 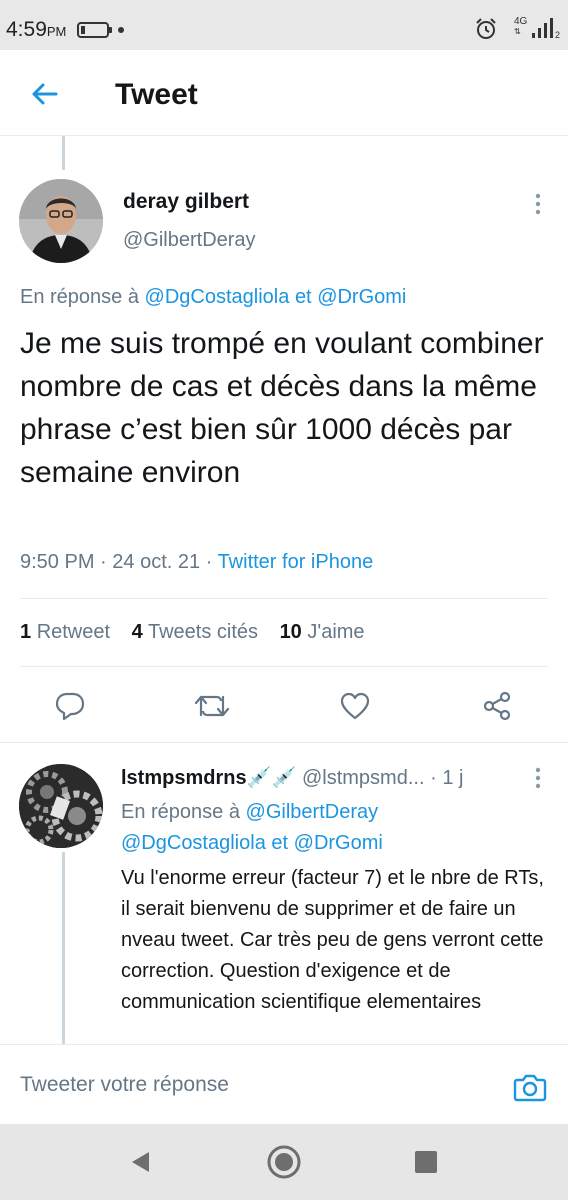 I want to click on network-type: 4G ⇅, so click(x=521, y=26).